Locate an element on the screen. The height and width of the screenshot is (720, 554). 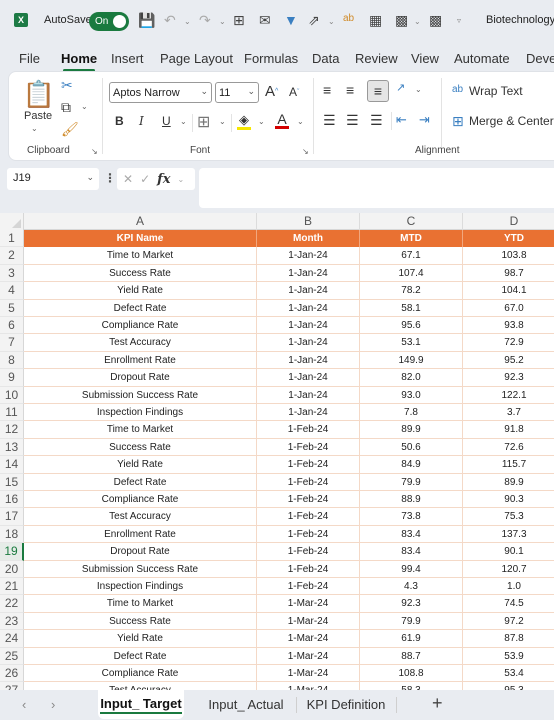
borders-dropdown-icon: ⌄ is located at coordinates (222, 121).